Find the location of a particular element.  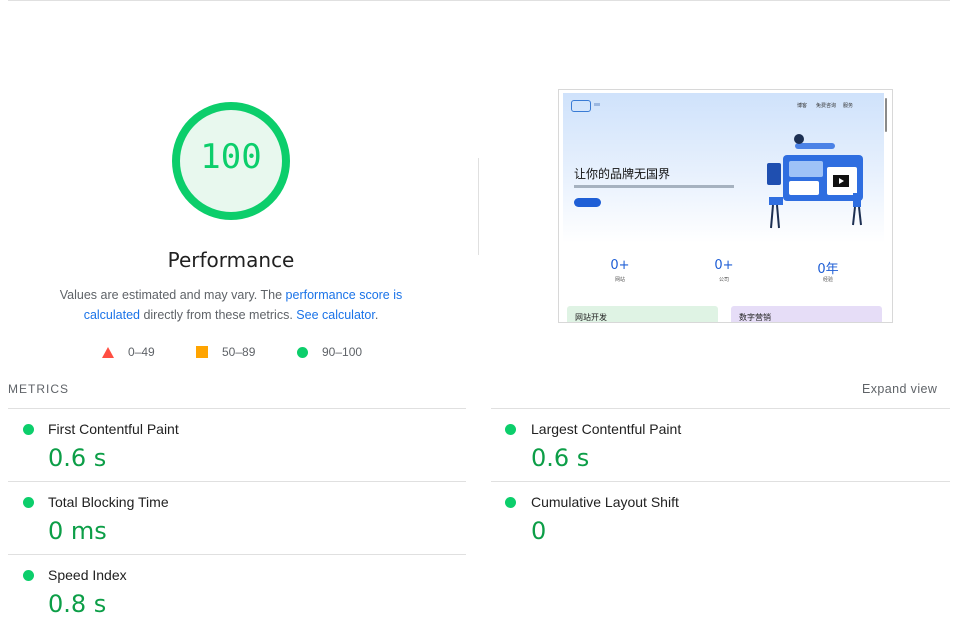

screenshot-stat-value: 0年 is located at coordinates (828, 269).